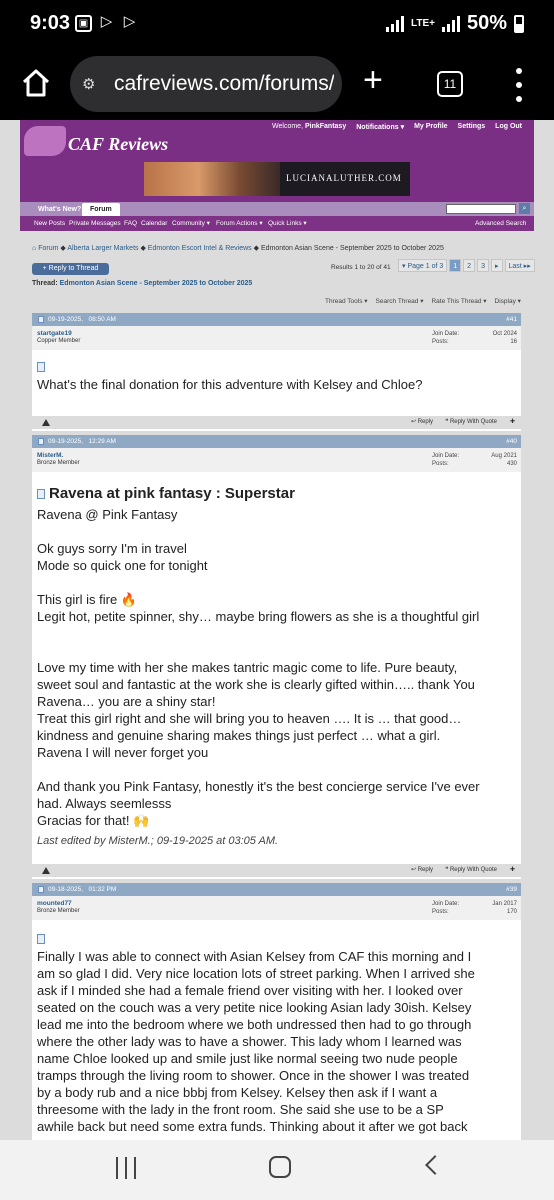 This screenshot has height=1200, width=554. What do you see at coordinates (277, 179) in the screenshot?
I see `ad-banner: LUCIANALUTHER.COM` at bounding box center [277, 179].